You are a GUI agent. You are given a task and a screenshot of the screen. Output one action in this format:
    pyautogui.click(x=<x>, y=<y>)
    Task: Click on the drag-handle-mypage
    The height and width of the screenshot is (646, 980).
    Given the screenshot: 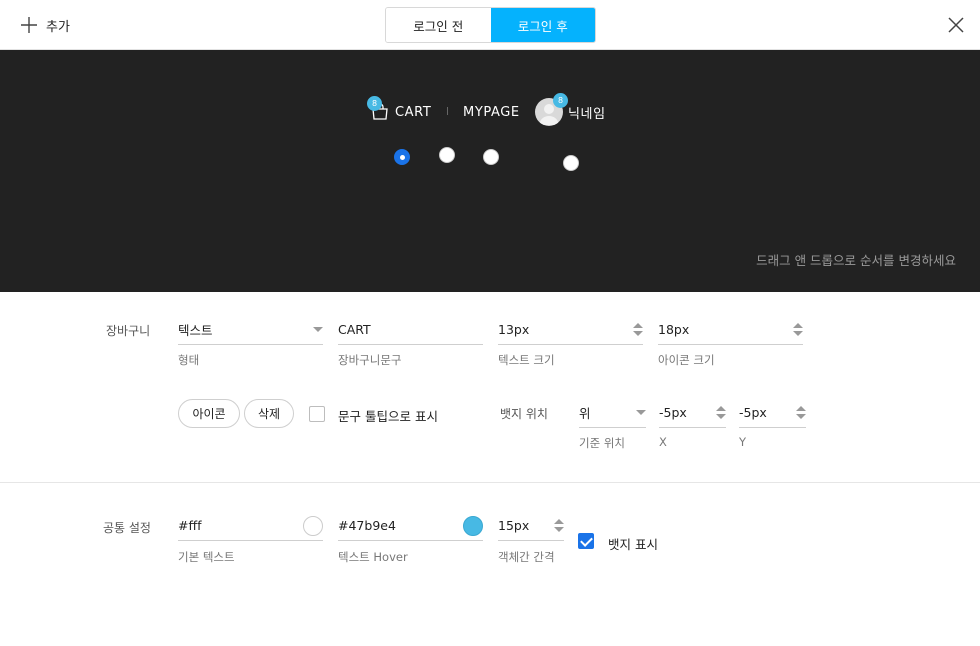 What is the action you would take?
    pyautogui.click(x=491, y=157)
    